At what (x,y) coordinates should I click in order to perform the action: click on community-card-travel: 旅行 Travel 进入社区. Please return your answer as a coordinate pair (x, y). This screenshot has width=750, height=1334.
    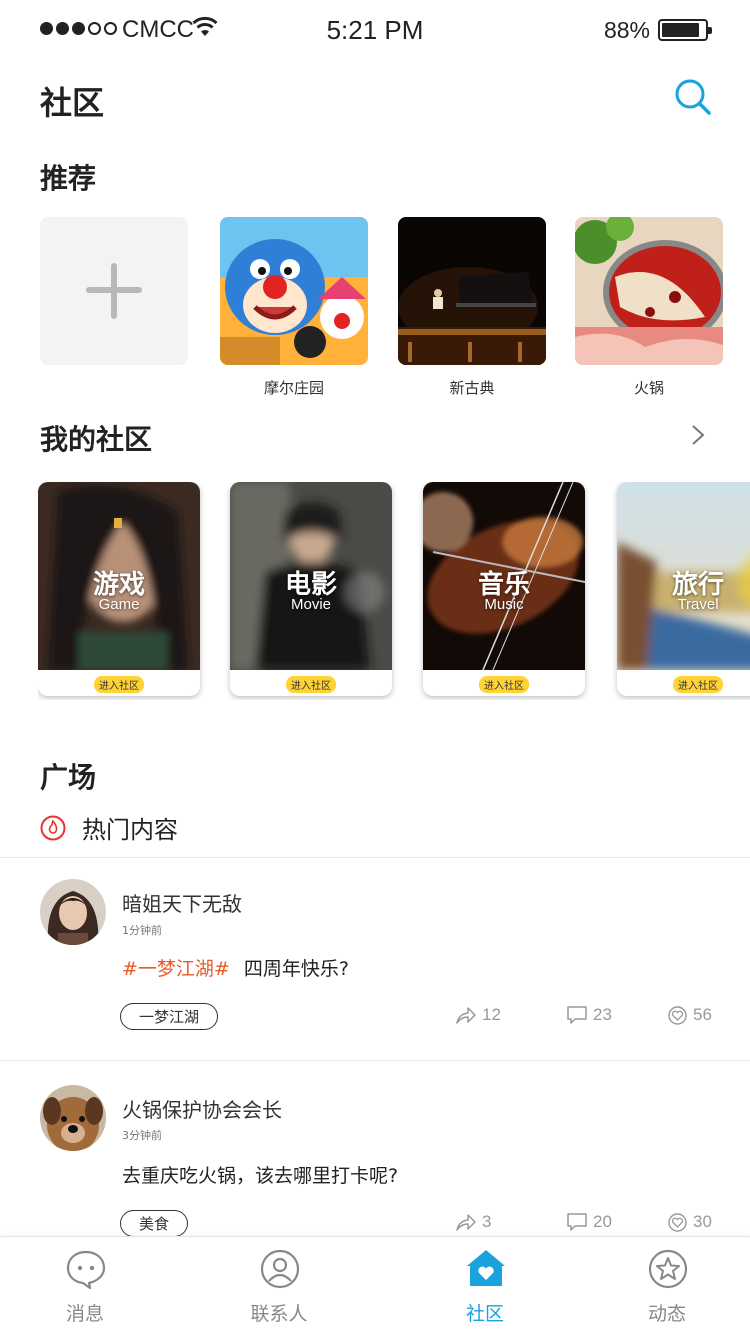
    Looking at the image, I should click on (683, 589).